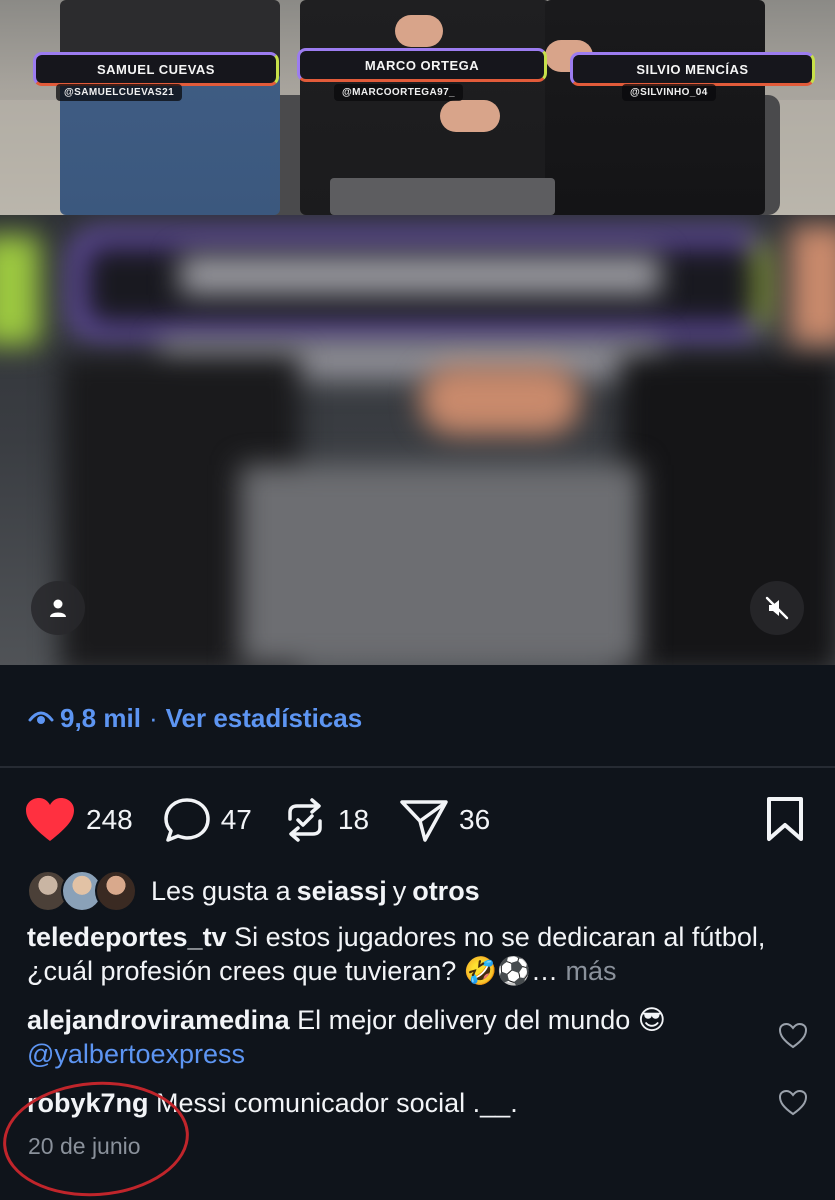 The image size is (835, 1200). What do you see at coordinates (692, 69) in the screenshot?
I see `host-nameplate: SILVIO MENCÍAS` at bounding box center [692, 69].